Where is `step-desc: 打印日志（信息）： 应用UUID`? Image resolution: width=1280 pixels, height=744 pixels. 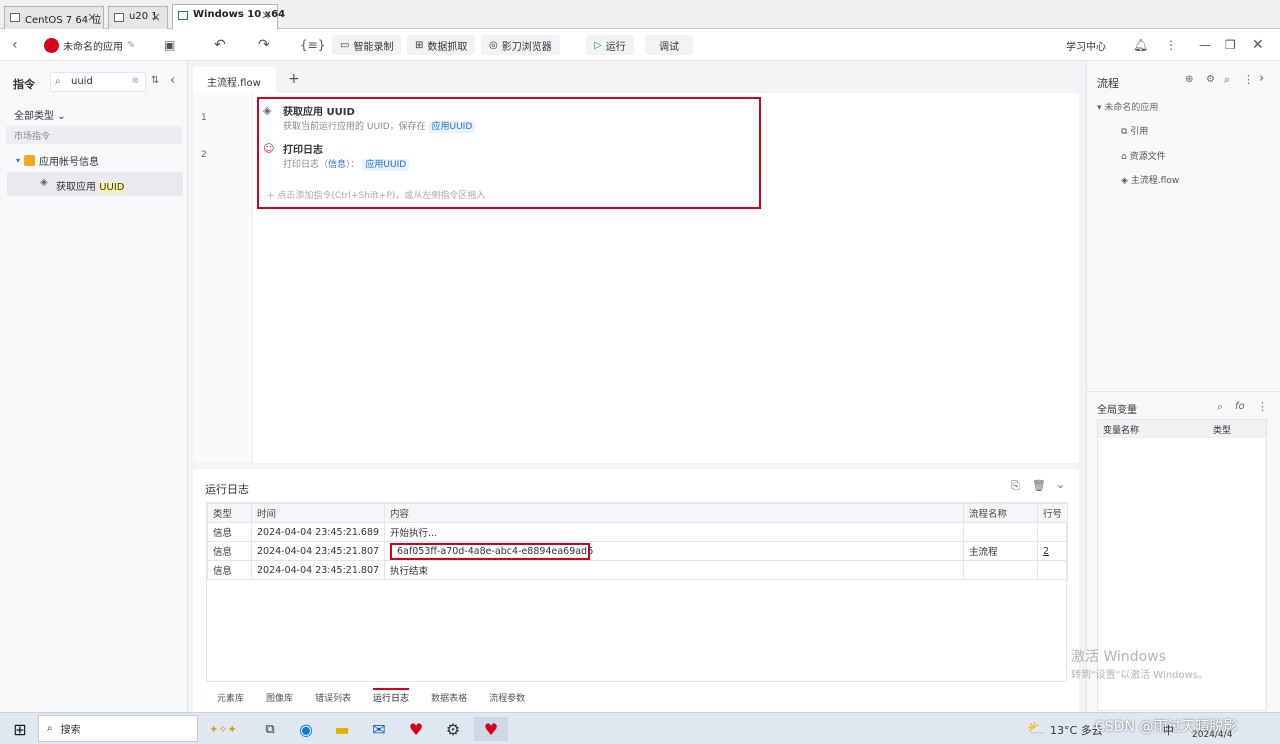
step-desc: 打印日志（信息）： 应用UUID is located at coordinates (346, 164).